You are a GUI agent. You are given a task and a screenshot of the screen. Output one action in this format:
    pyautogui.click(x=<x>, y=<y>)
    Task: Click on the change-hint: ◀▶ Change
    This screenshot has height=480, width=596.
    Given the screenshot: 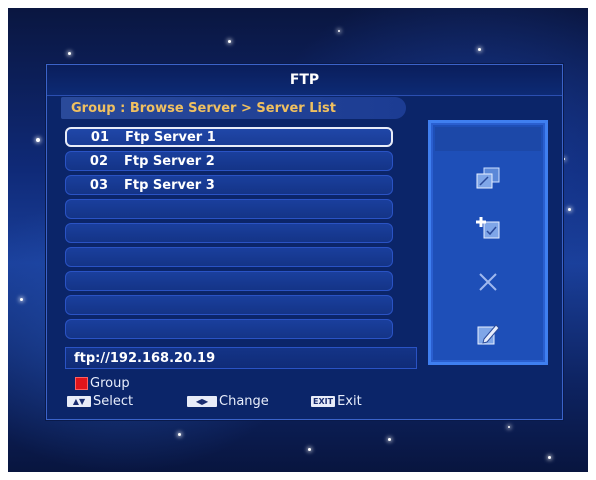 What is the action you would take?
    pyautogui.click(x=228, y=401)
    